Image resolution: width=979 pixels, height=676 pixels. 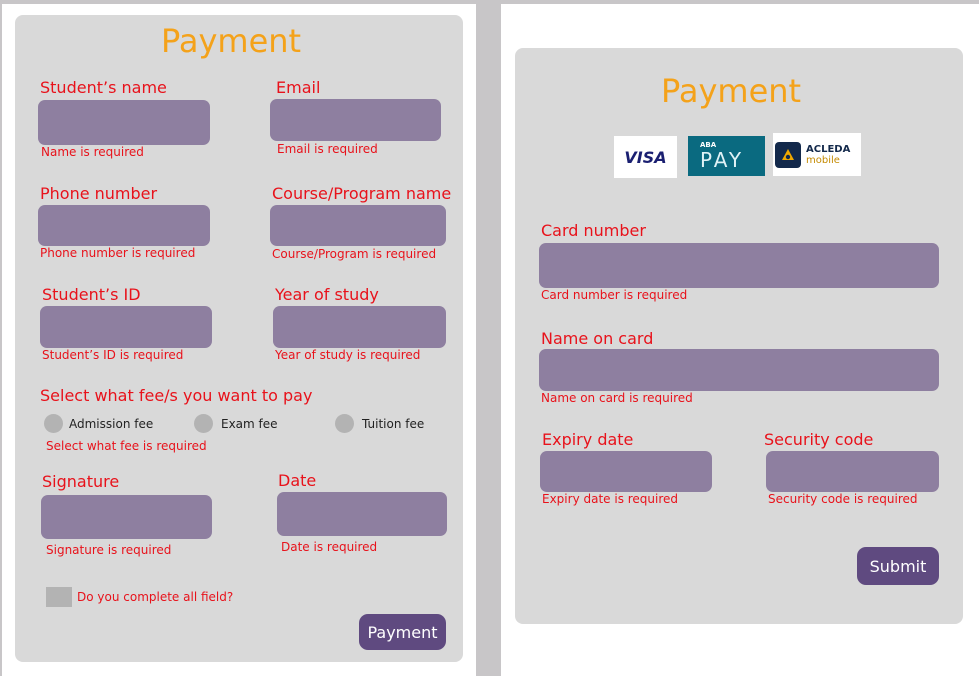 I want to click on visa-logo: VISA, so click(x=645, y=157).